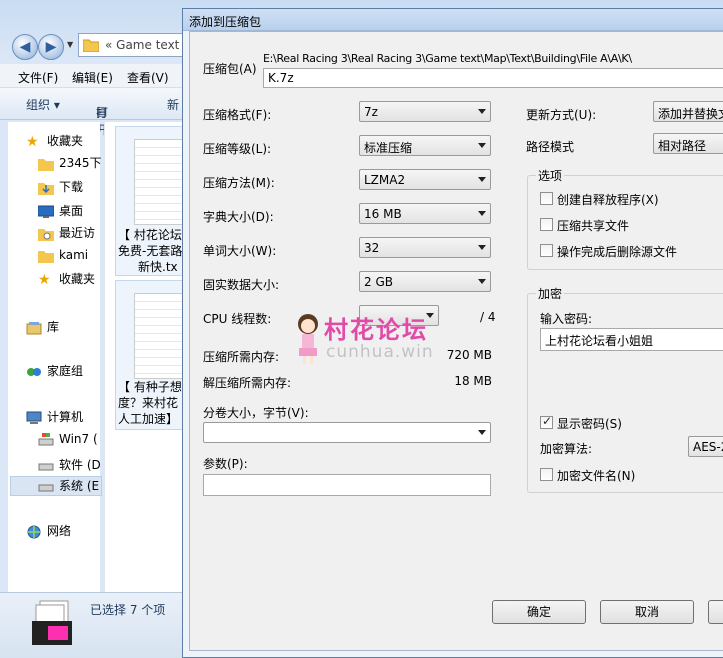 The image size is (723, 658). What do you see at coordinates (347, 432) in the screenshot?
I see `split-volume-select` at bounding box center [347, 432].